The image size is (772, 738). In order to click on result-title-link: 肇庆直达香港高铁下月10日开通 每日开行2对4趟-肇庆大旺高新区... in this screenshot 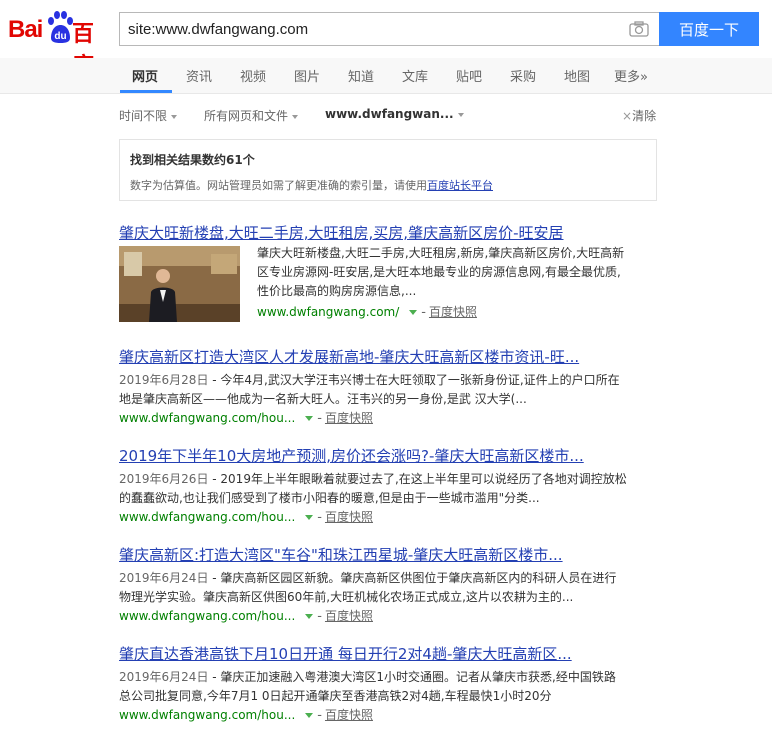, I will do `click(389, 653)`.